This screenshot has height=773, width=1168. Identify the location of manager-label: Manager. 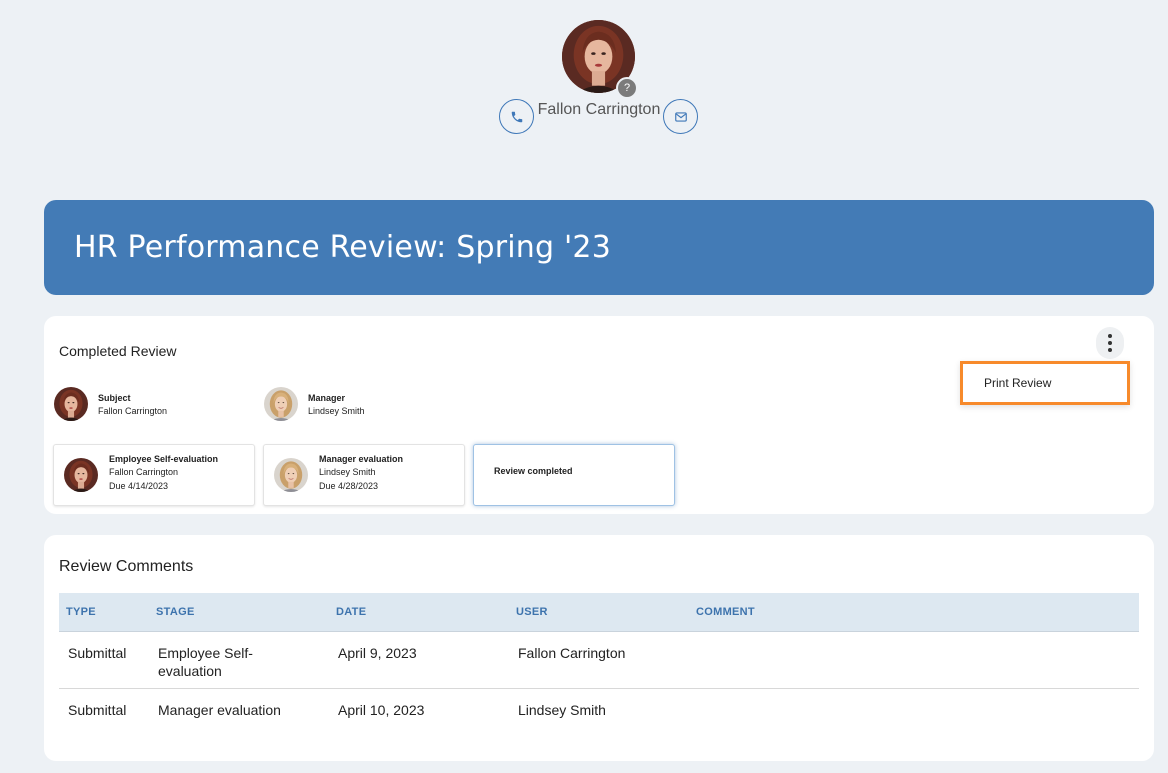
(327, 398).